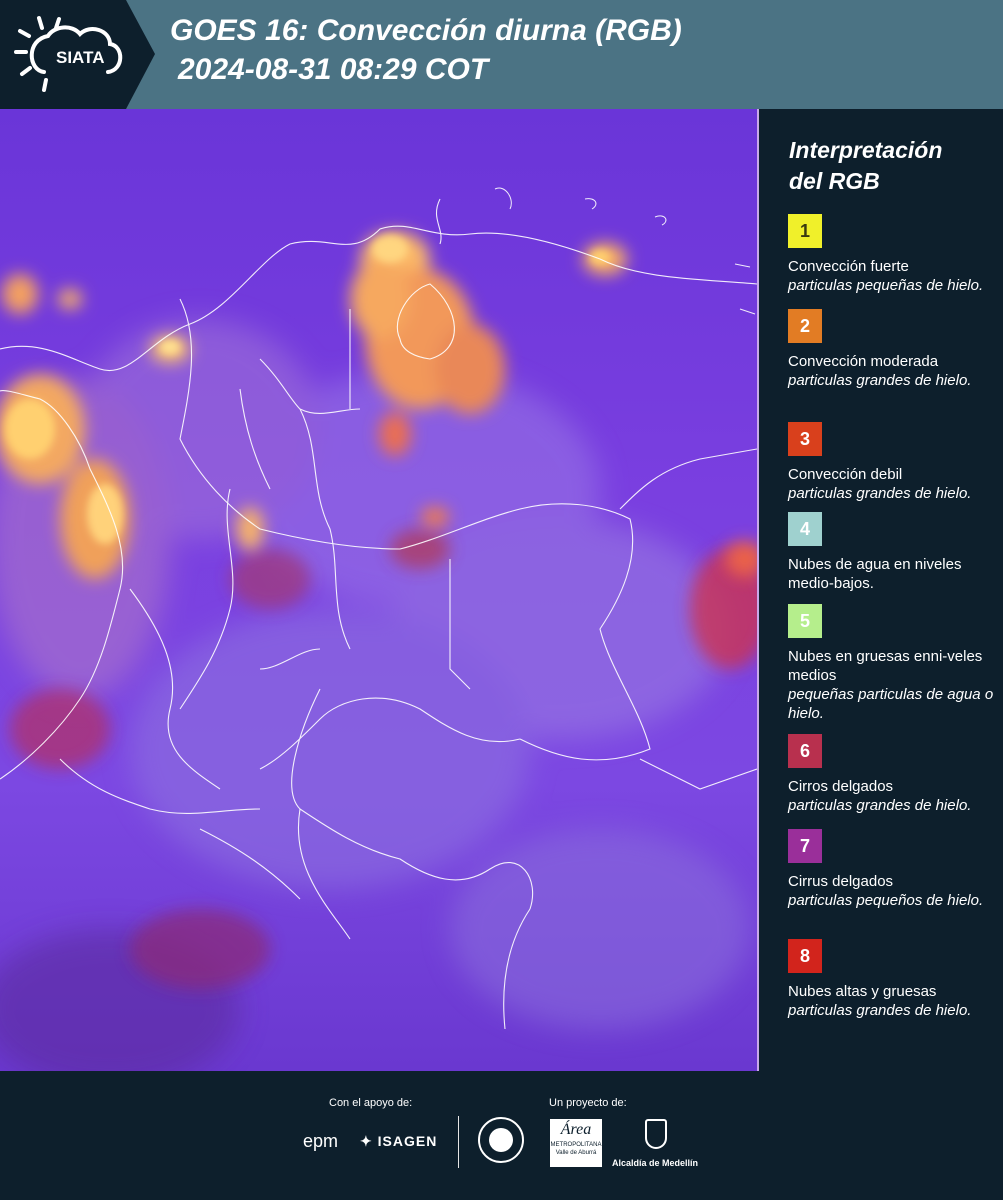 The image size is (1003, 1200). Describe the element at coordinates (656, 1134) in the screenshot. I see `alcaldia-shield-icon` at that location.